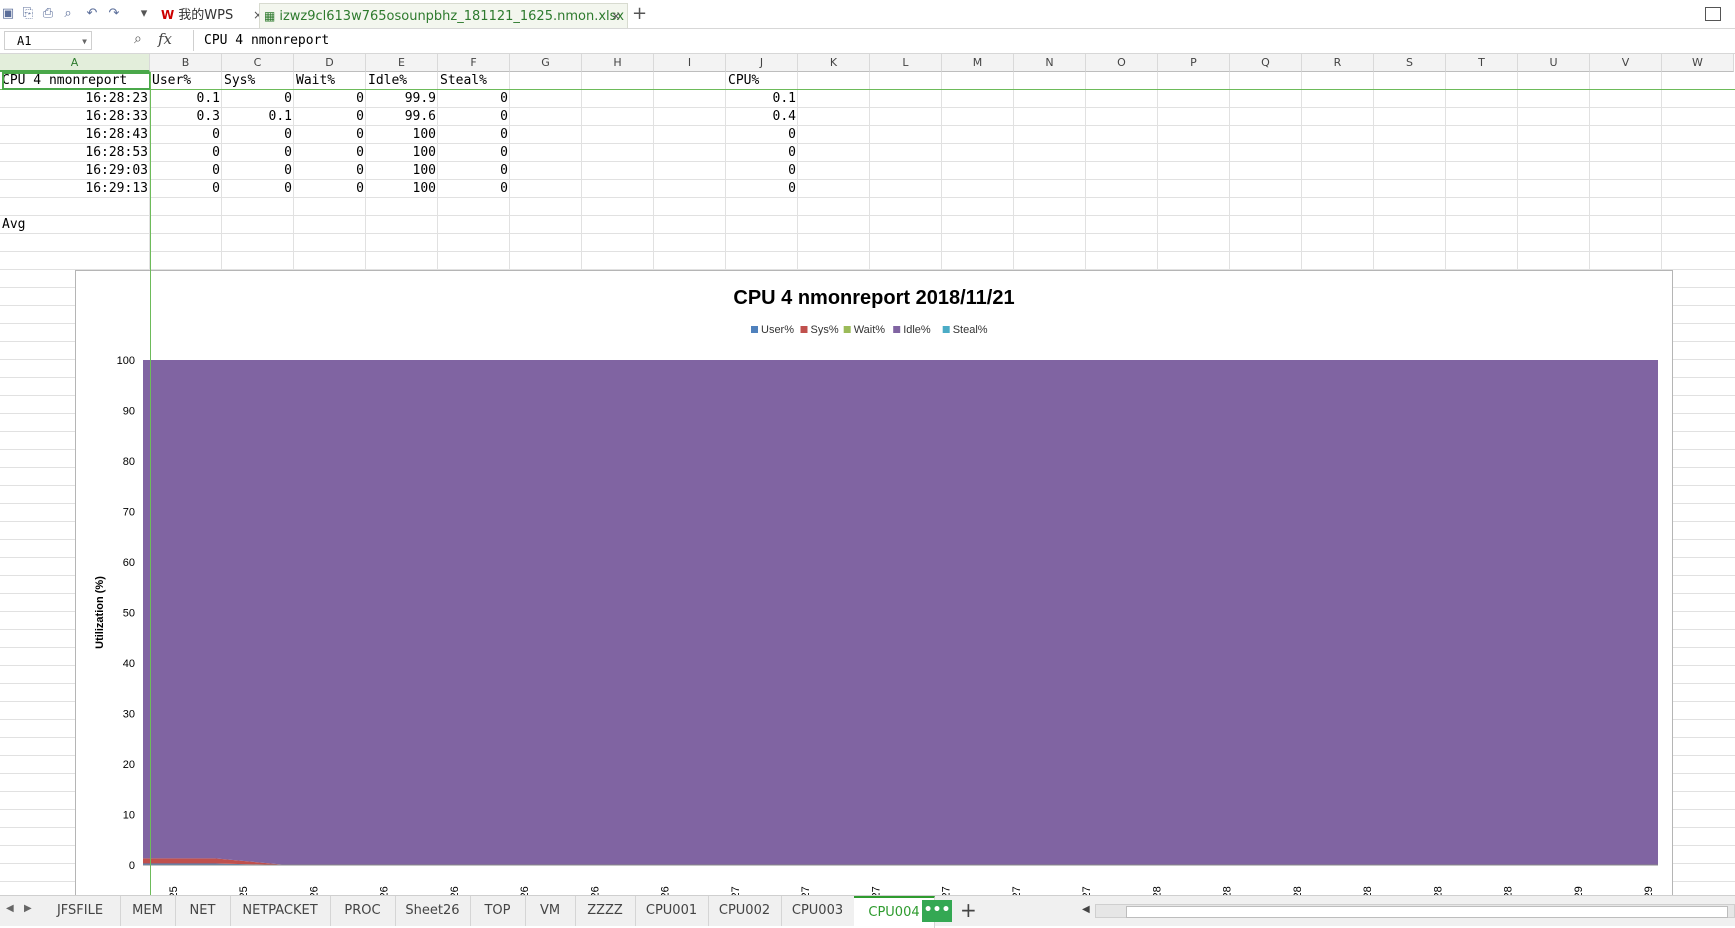 The width and height of the screenshot is (1735, 928). What do you see at coordinates (474, 81) in the screenshot?
I see `header-cell: Steal%` at bounding box center [474, 81].